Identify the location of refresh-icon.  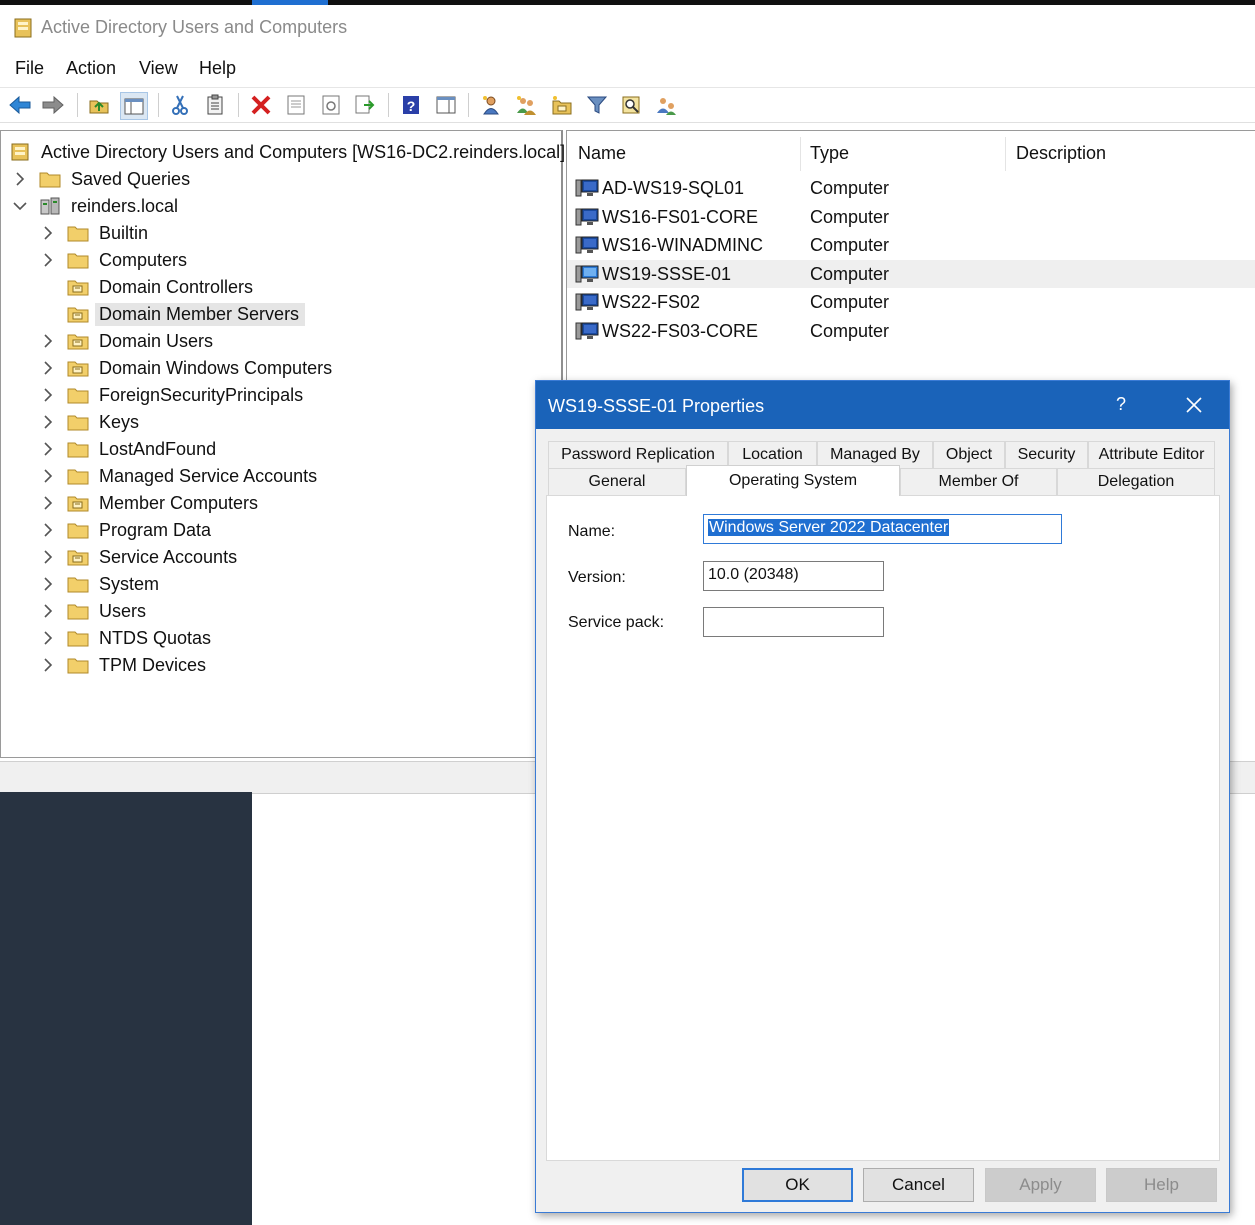
(331, 105).